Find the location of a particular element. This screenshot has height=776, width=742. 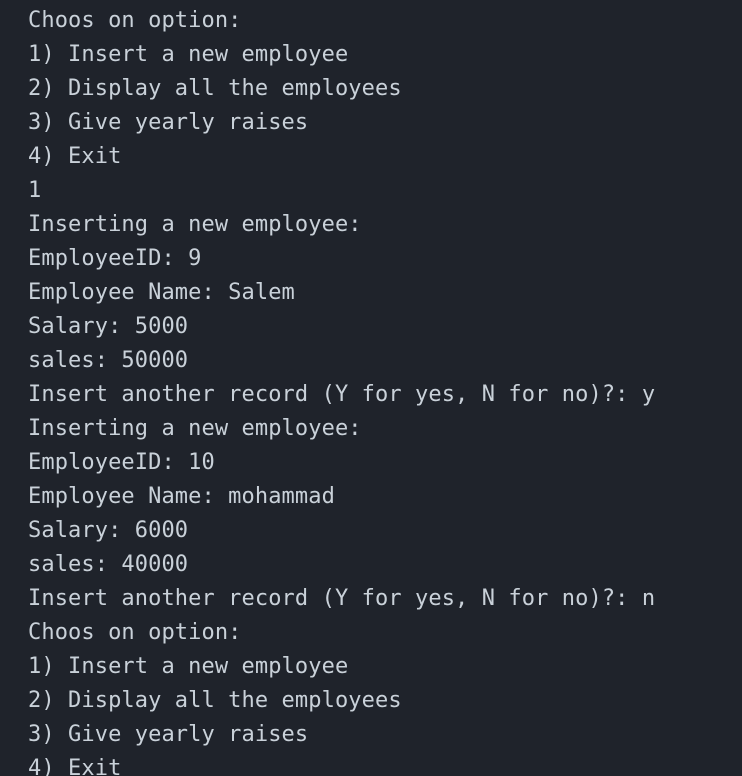

terminal-line-employee-name: Employee Name: Salem is located at coordinates (161, 292).